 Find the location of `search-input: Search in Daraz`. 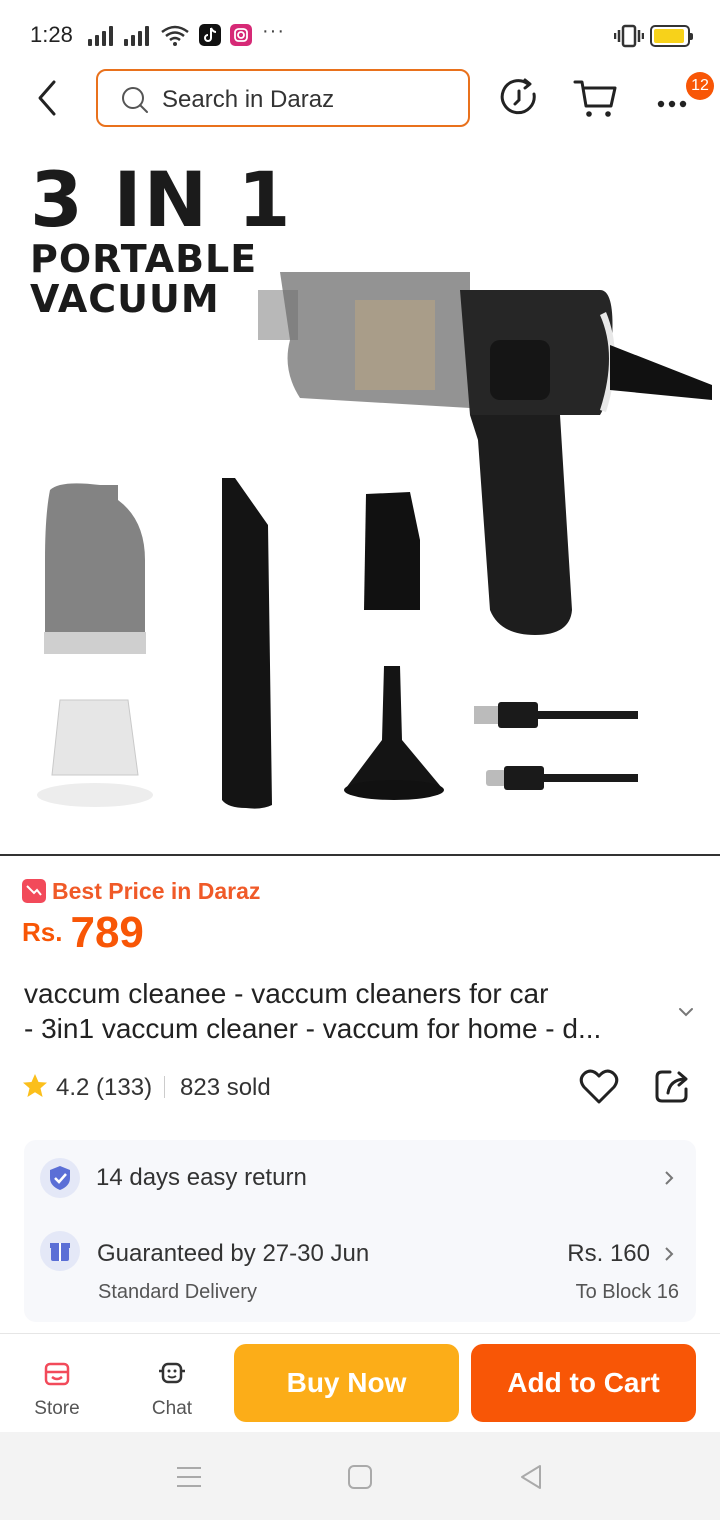

search-input: Search in Daraz is located at coordinates (283, 98).